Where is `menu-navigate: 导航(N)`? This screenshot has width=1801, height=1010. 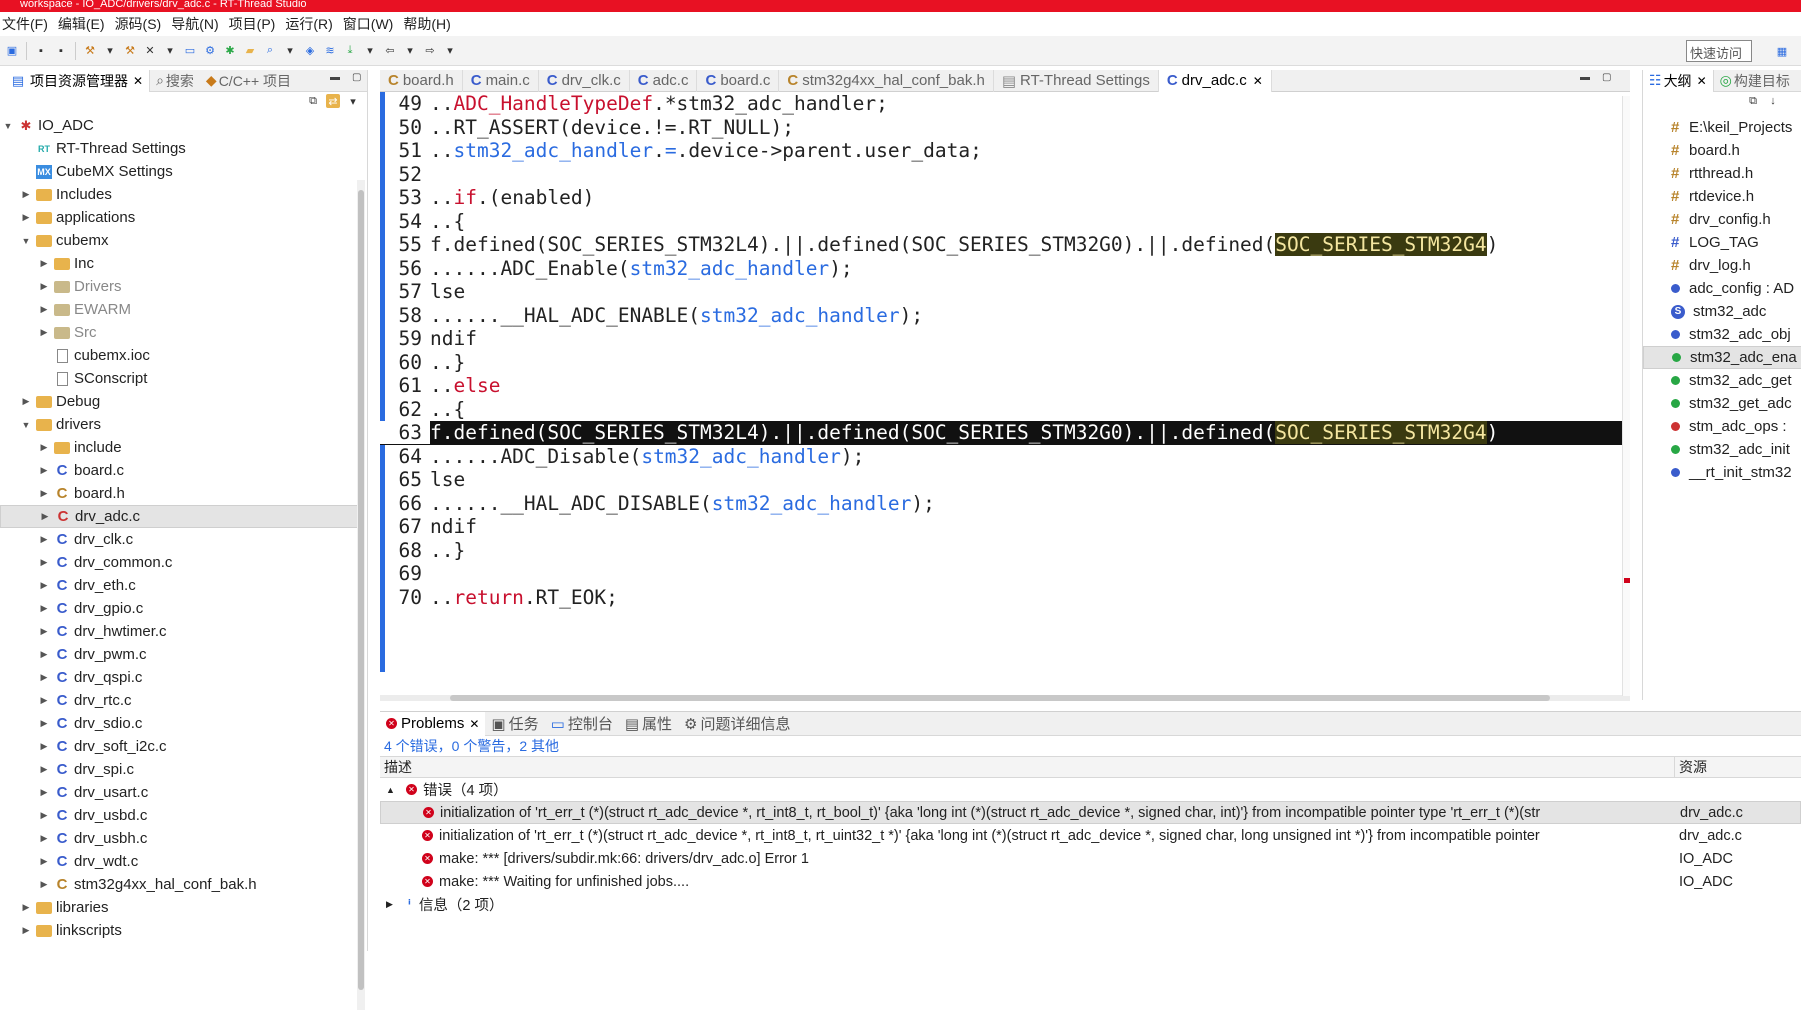
menu-navigate: 导航(N) is located at coordinates (198, 24).